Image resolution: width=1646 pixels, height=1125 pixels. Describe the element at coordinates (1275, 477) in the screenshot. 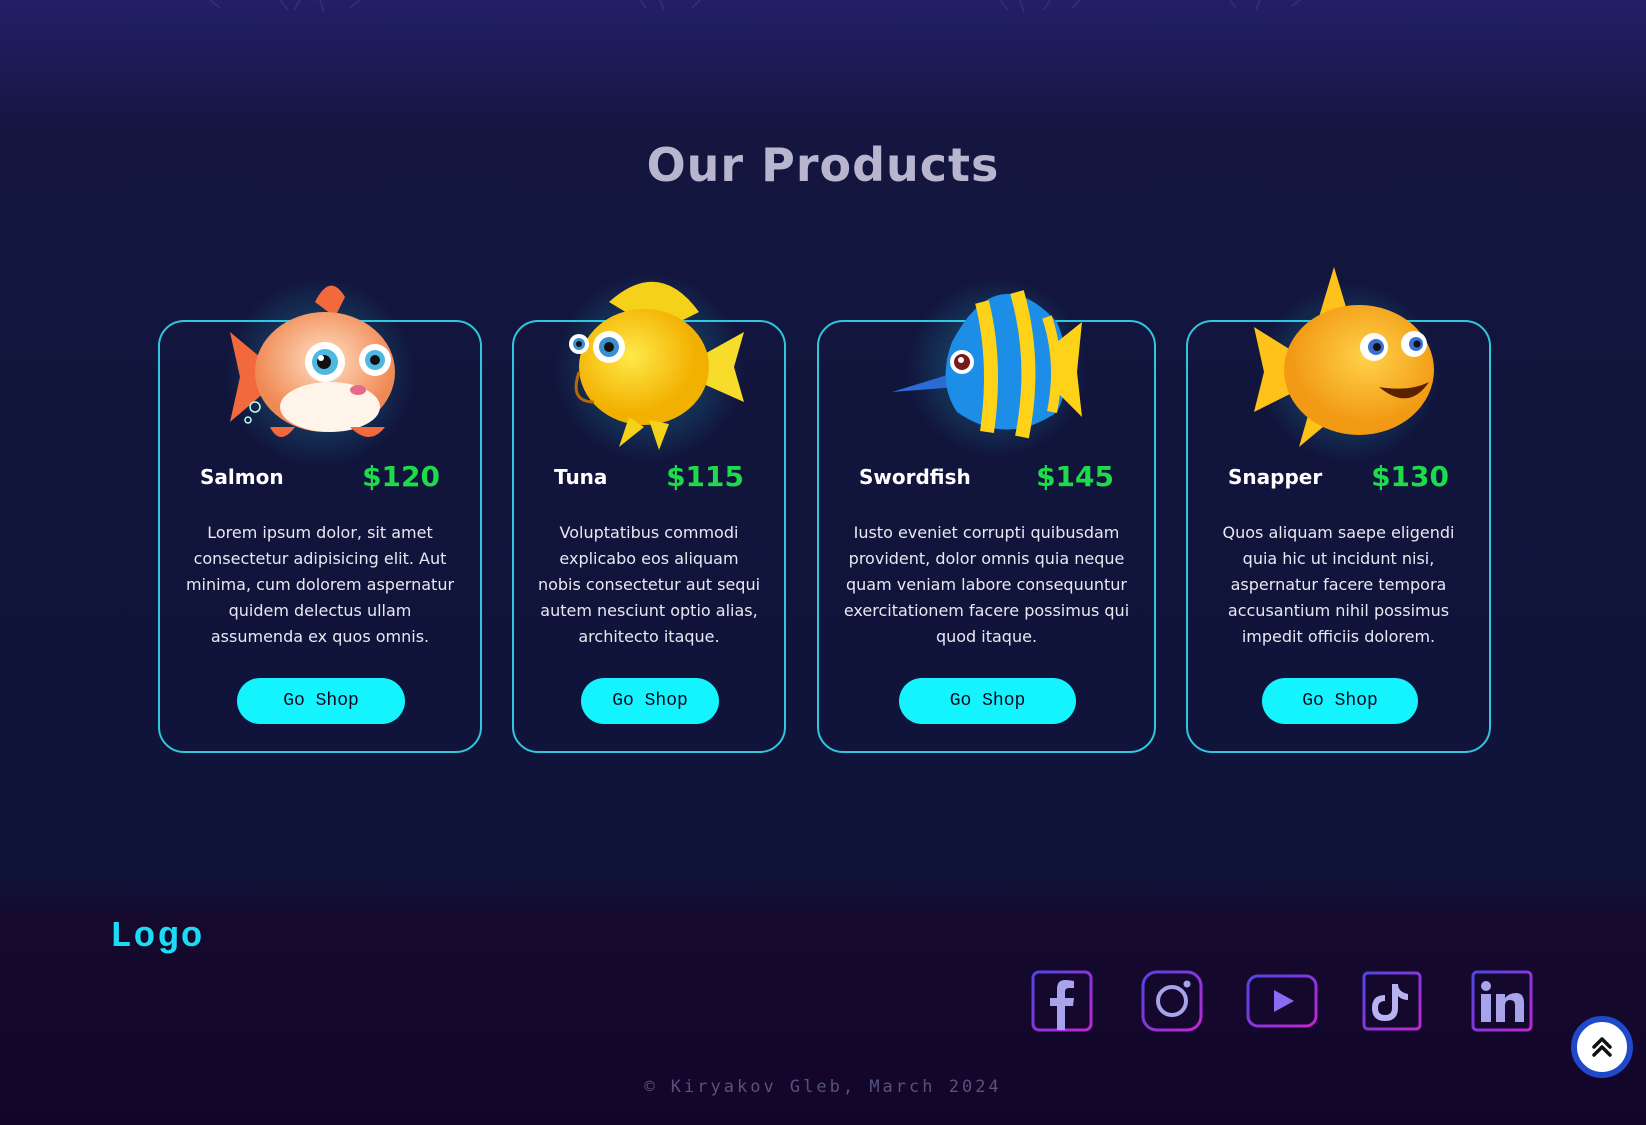

I see `product-name: Snapper` at that location.